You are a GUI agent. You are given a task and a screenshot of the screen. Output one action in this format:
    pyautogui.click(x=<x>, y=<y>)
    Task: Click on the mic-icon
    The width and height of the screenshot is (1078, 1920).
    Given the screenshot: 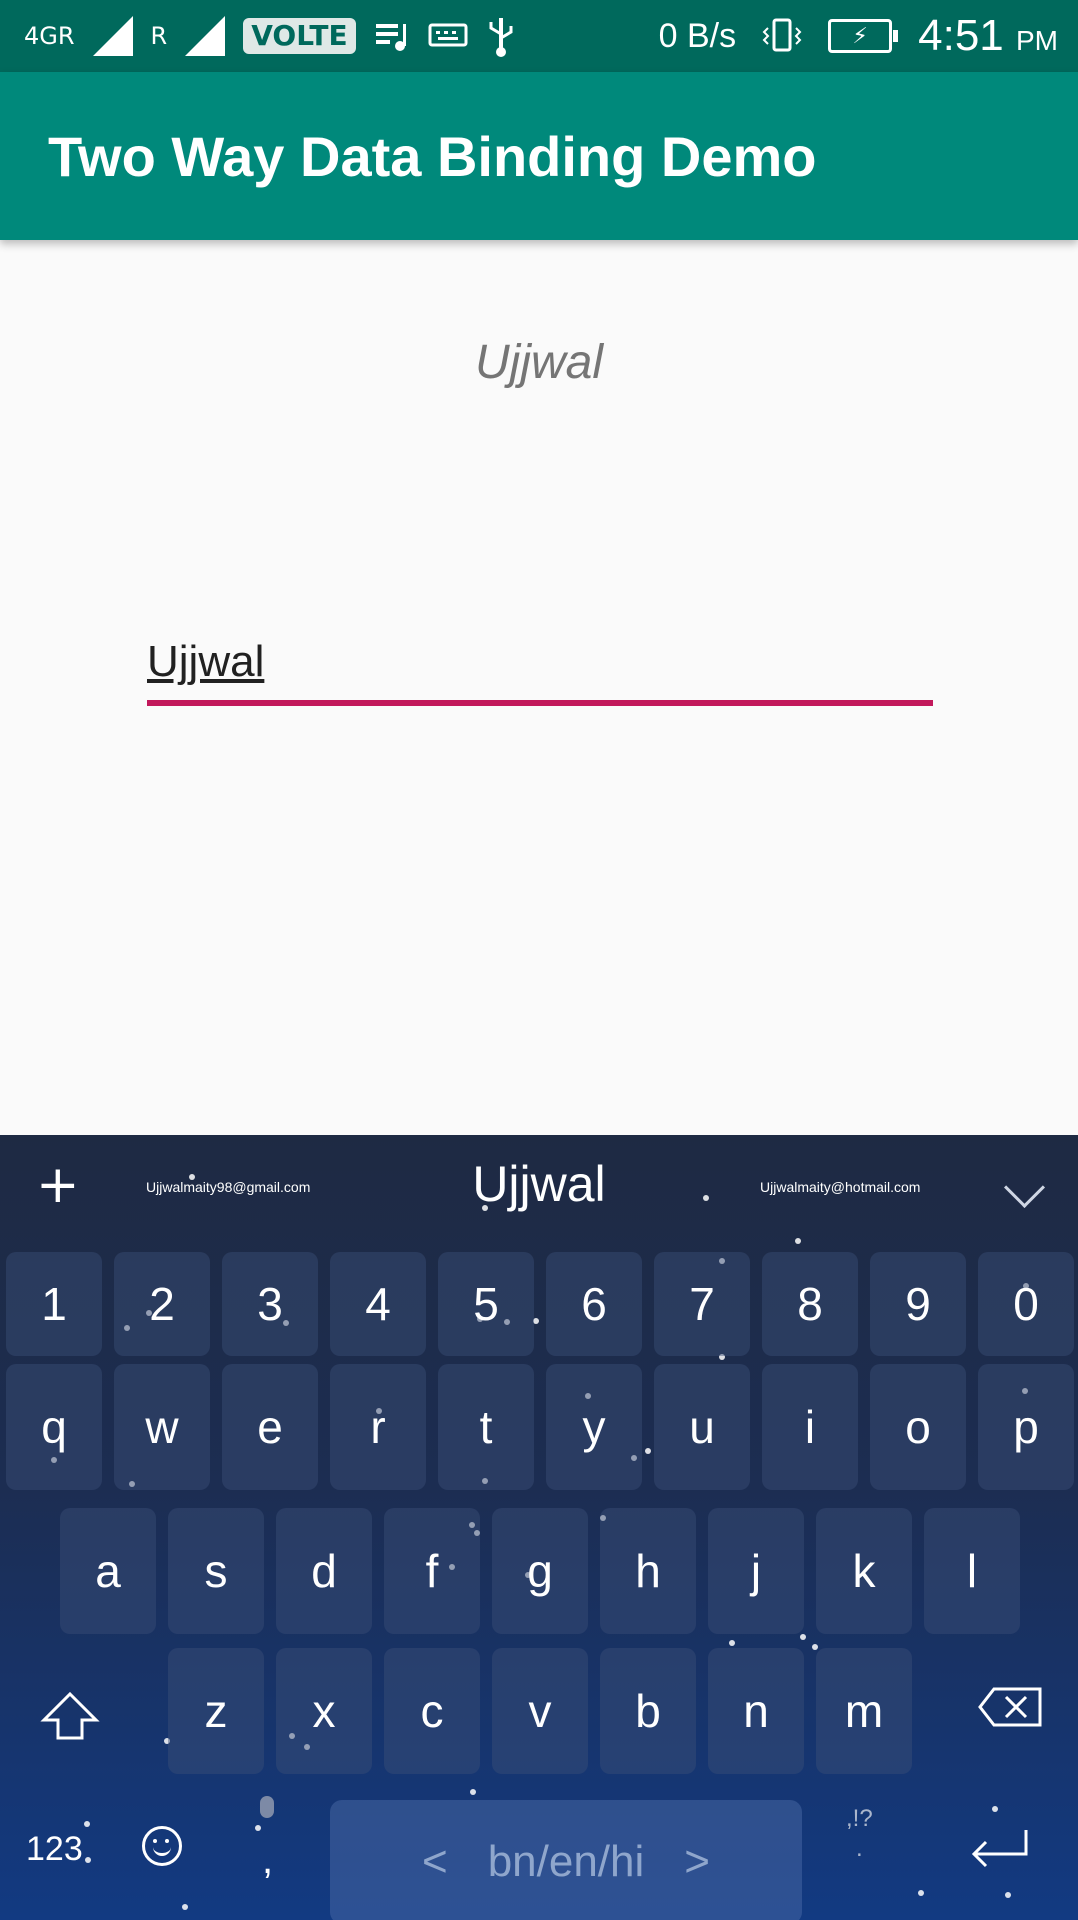 What is the action you would take?
    pyautogui.click(x=267, y=1807)
    